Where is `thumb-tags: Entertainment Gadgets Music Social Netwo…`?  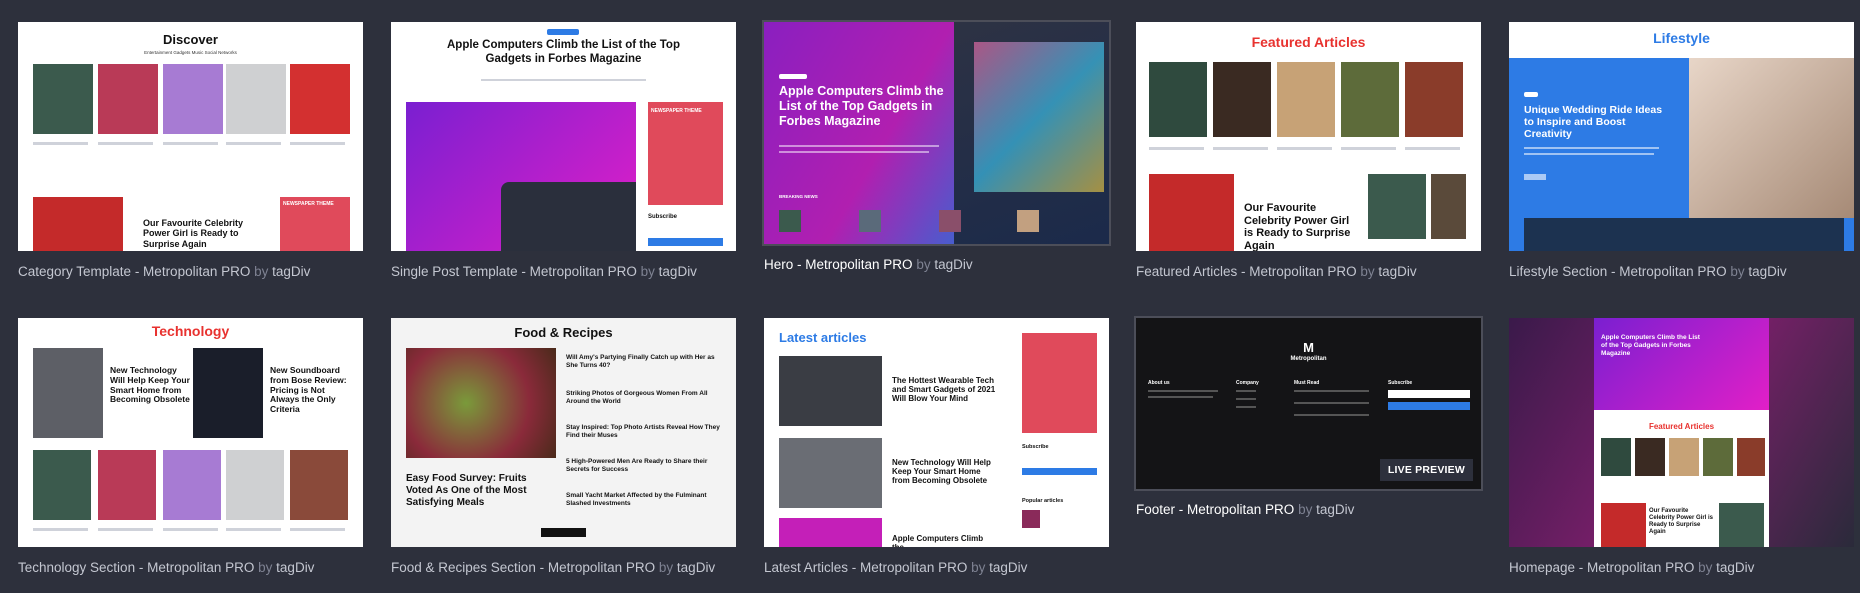 thumb-tags: Entertainment Gadgets Music Social Netwo… is located at coordinates (190, 52).